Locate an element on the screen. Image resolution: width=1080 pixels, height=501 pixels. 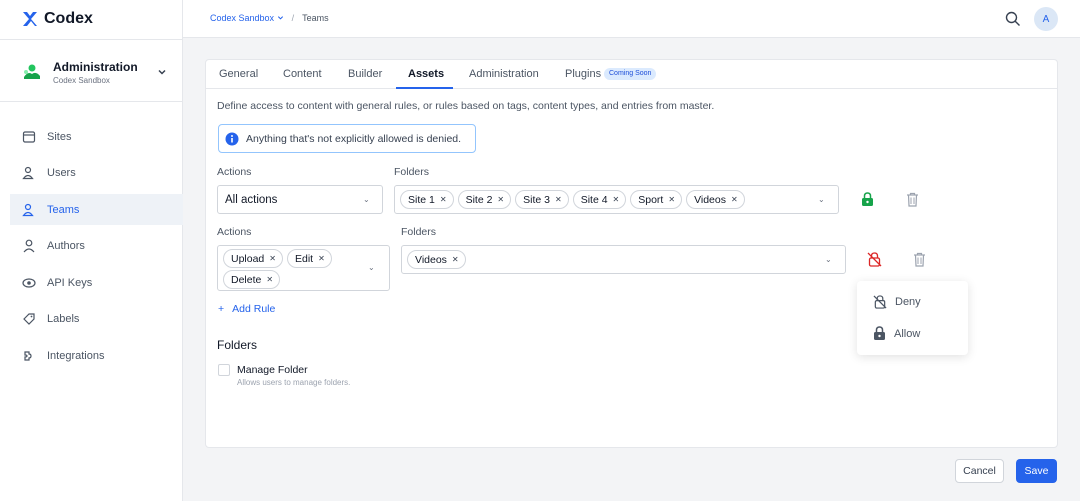
add-rule-button: + Add Rule is located at coordinates (246, 309).